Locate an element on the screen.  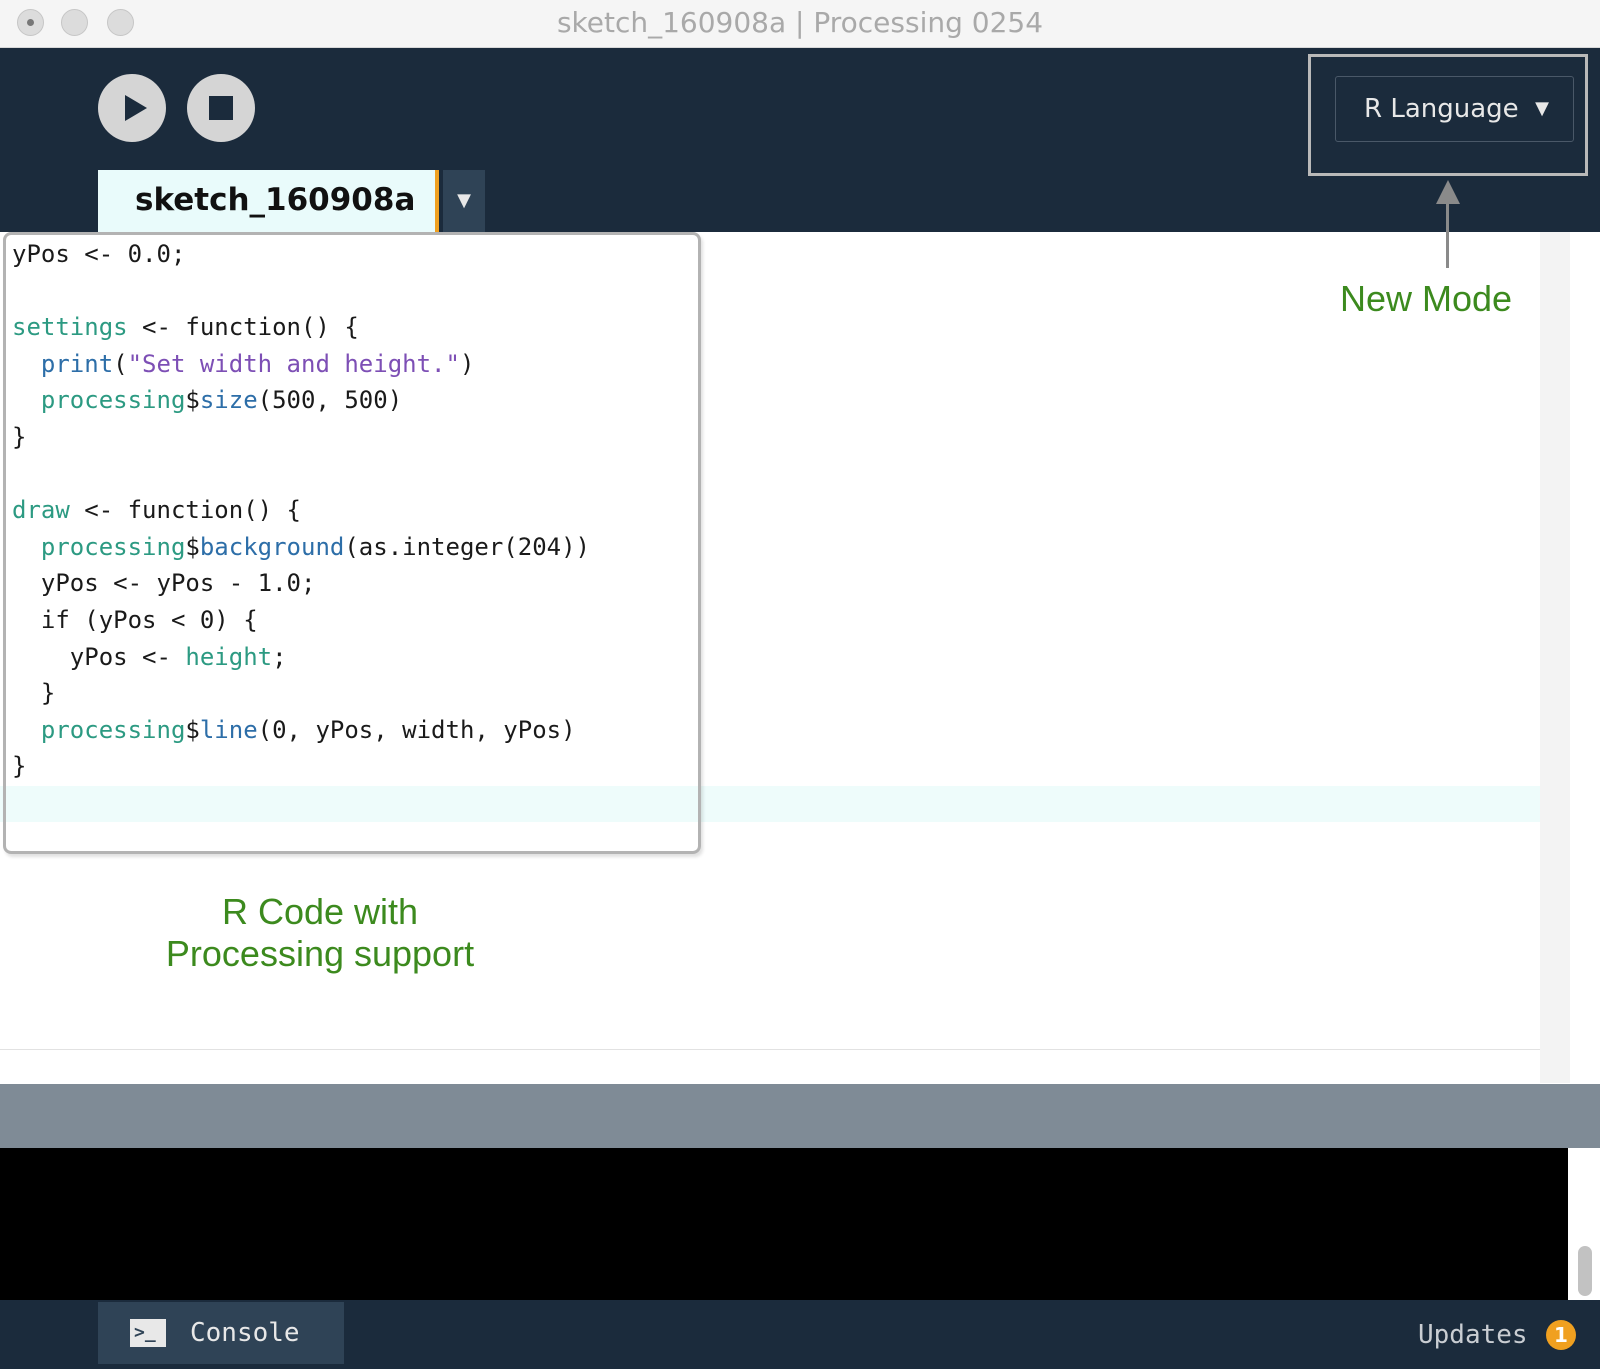
tab-menu-button: ▼ is located at coordinates (464, 201).